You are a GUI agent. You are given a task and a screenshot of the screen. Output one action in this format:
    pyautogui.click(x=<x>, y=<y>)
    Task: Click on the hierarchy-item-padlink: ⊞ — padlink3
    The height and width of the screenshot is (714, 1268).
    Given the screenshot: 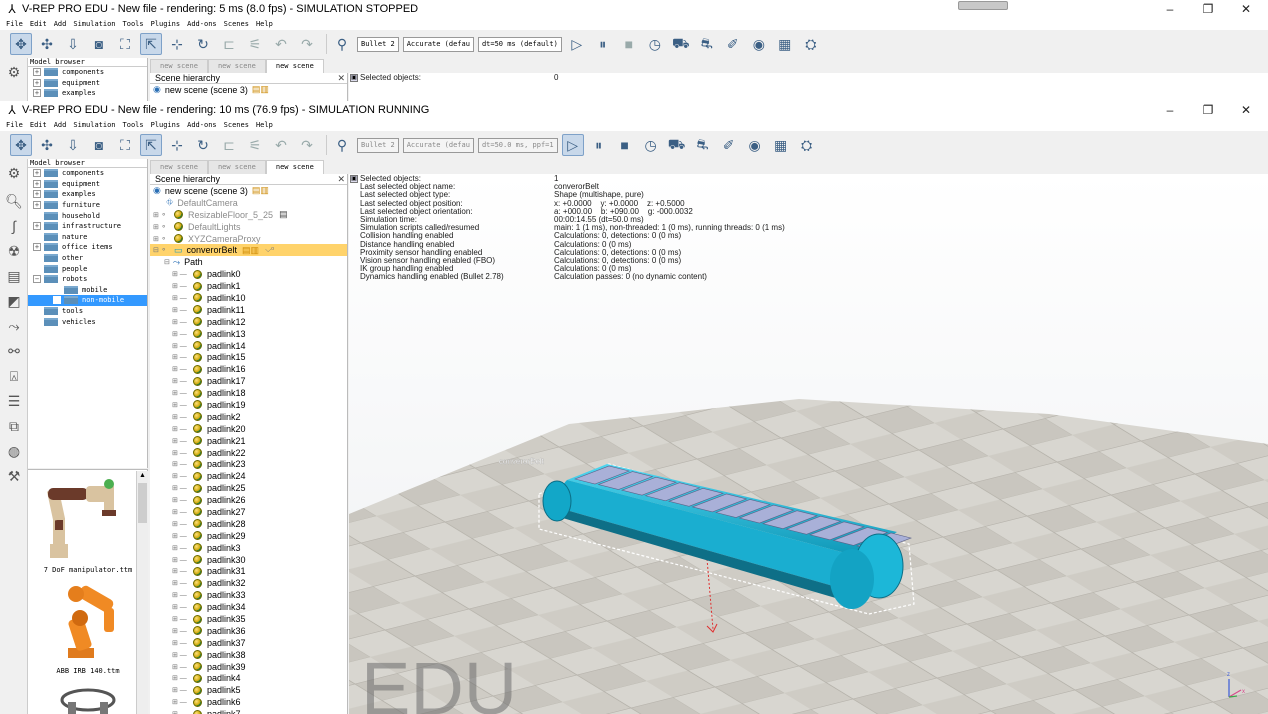 What is the action you would take?
    pyautogui.click(x=248, y=548)
    